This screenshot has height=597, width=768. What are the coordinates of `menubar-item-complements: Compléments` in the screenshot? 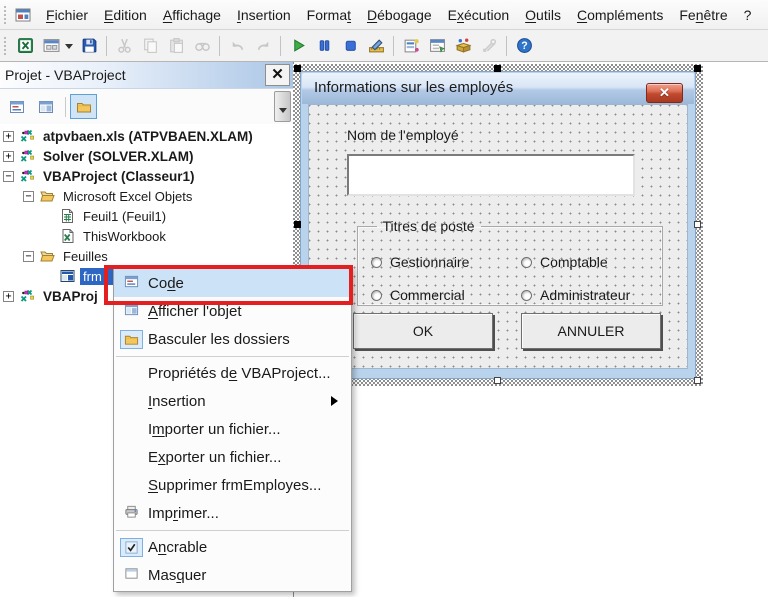 It's located at (620, 15).